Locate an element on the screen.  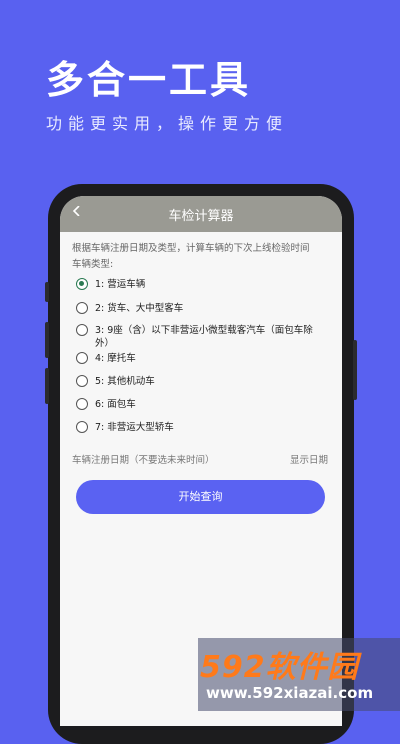
description-text: 根据车辆注册日期及类型，计算车辆的下次上线检验时间 is located at coordinates (191, 248).